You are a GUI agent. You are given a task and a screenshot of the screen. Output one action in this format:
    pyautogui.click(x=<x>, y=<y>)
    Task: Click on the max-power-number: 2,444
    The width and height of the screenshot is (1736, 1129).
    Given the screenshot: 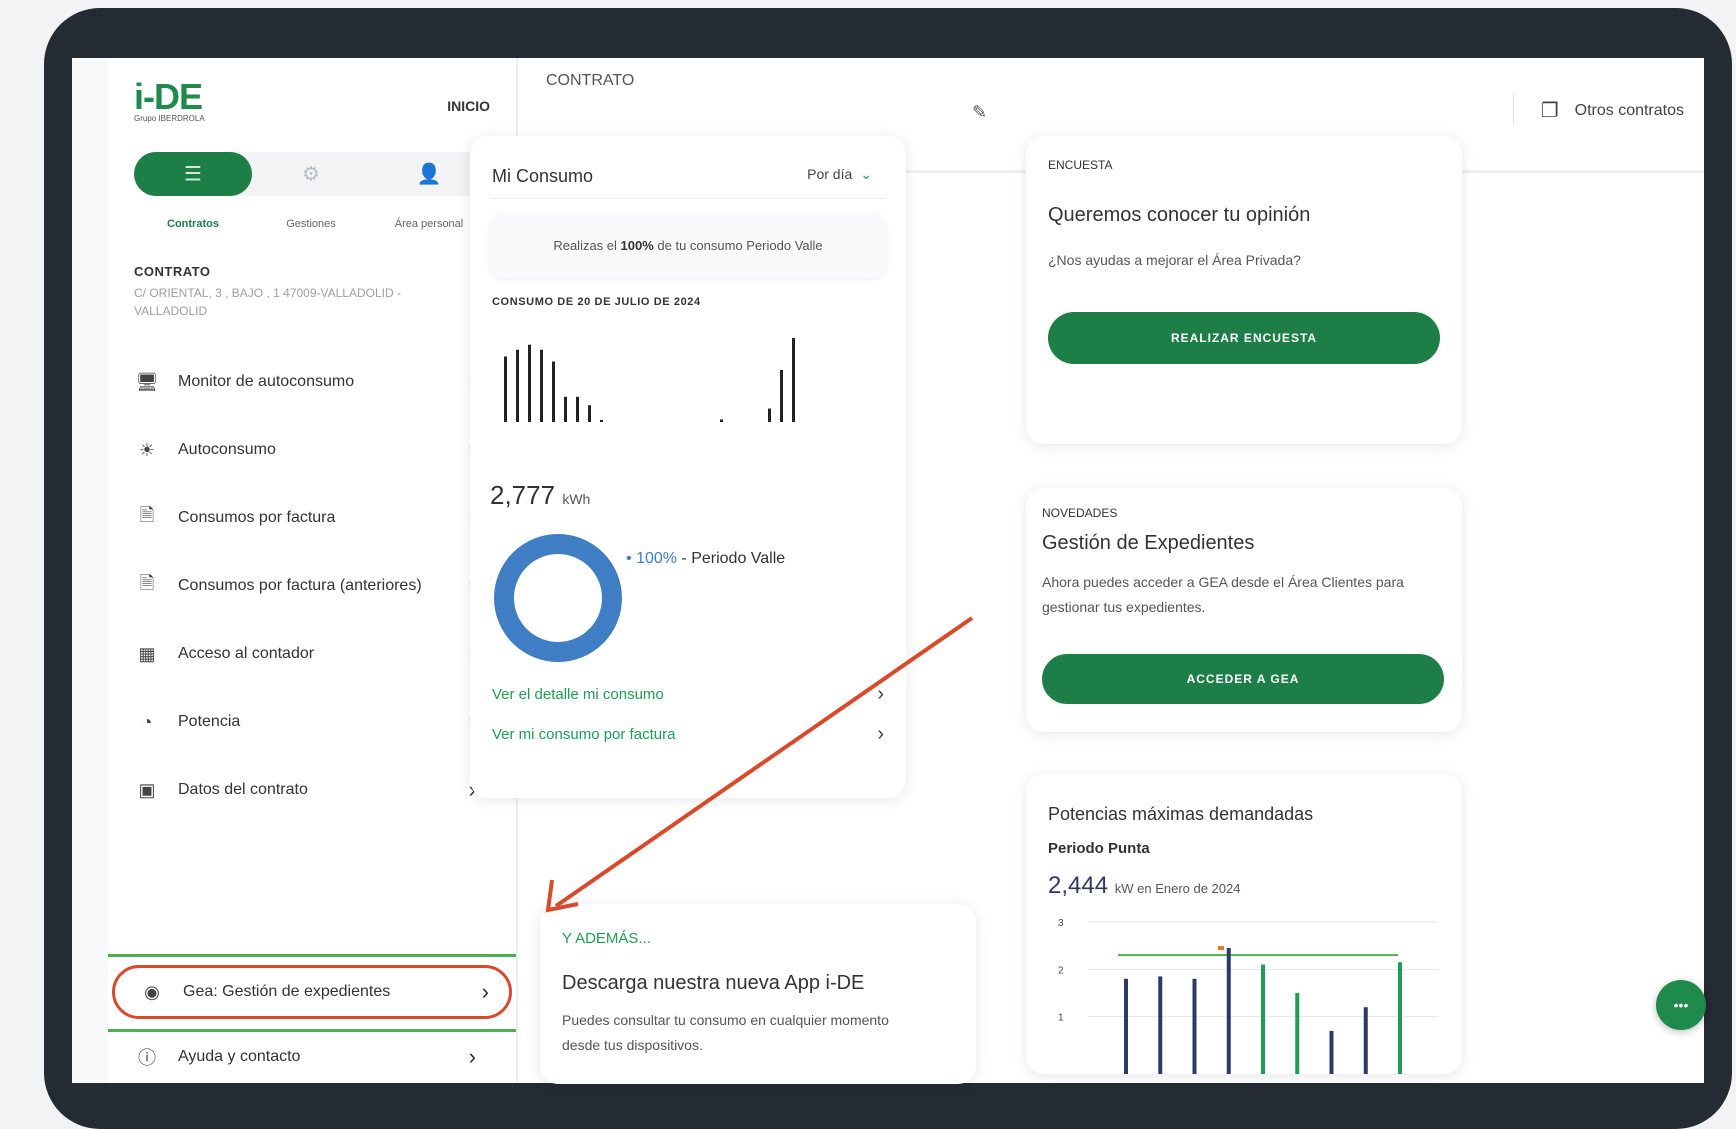 What is the action you would take?
    pyautogui.click(x=1078, y=885)
    